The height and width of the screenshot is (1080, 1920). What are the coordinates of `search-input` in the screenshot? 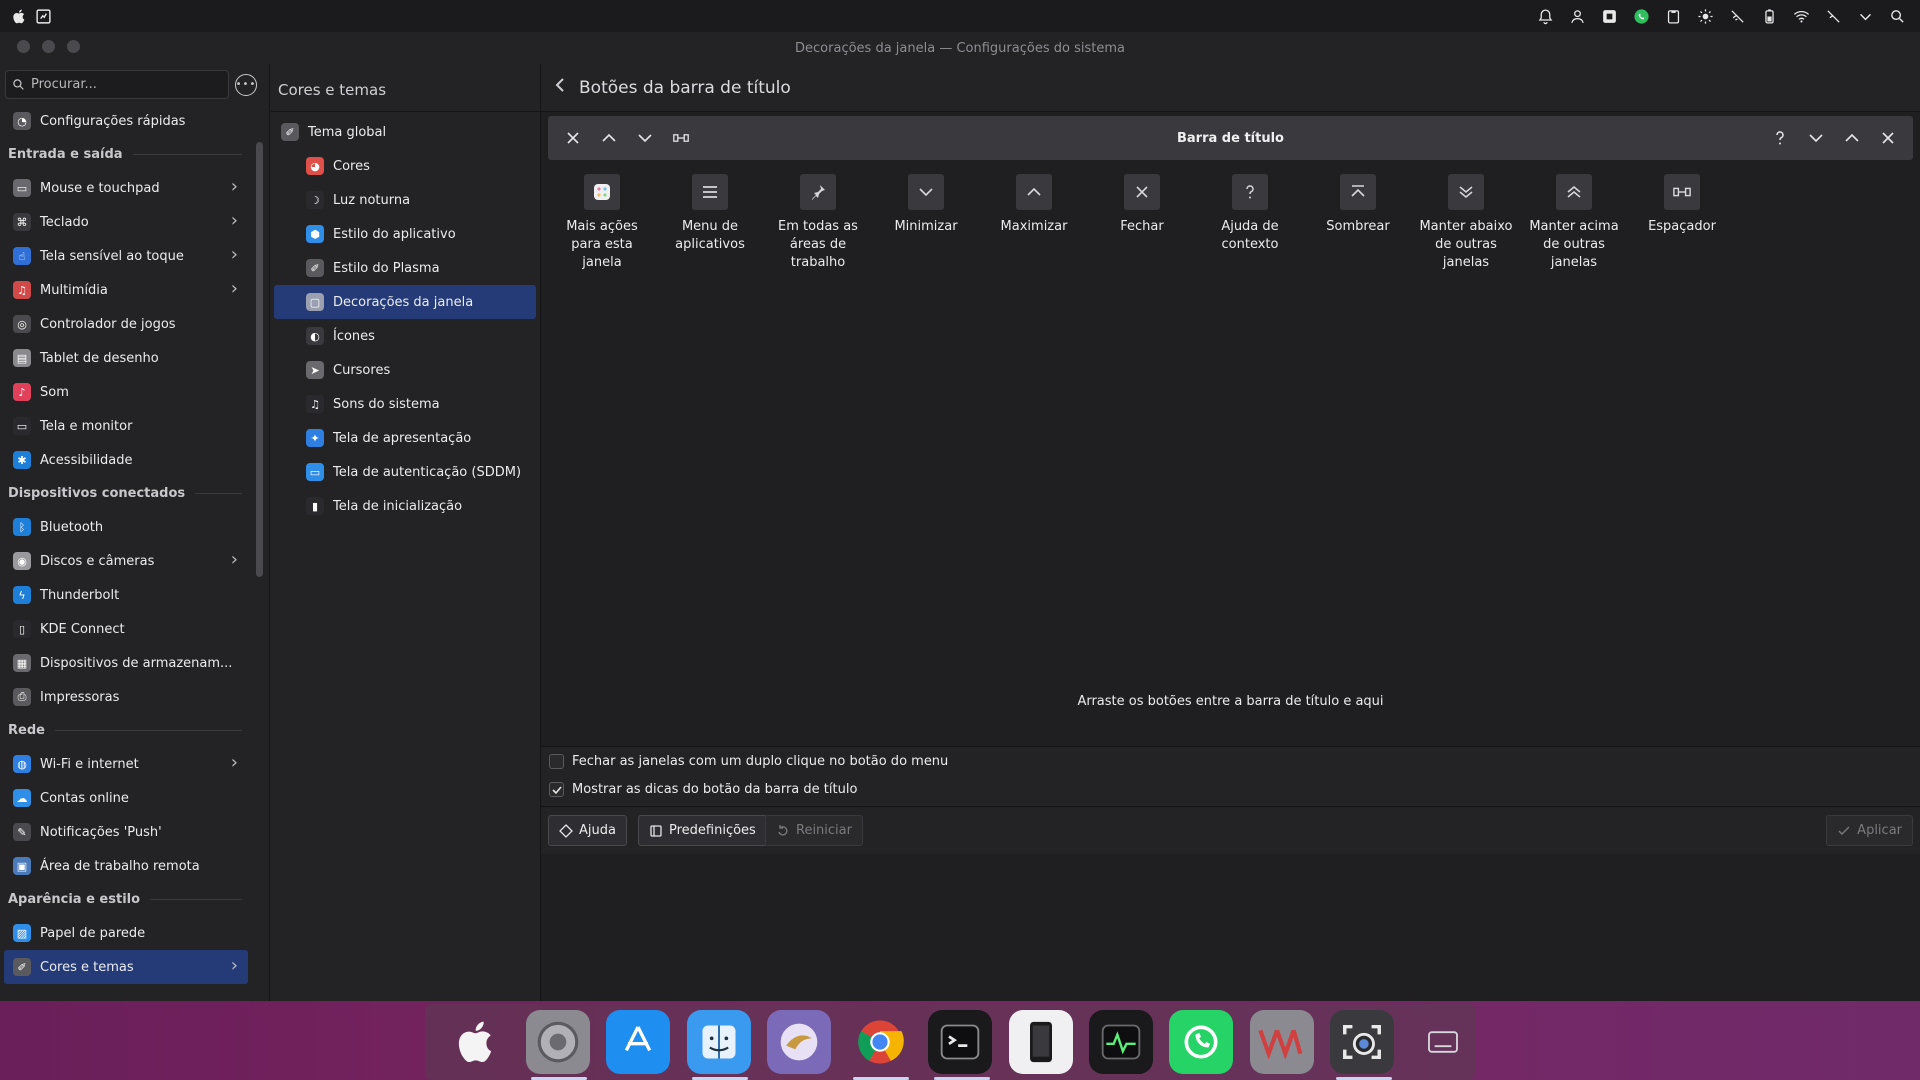 It's located at (126, 84).